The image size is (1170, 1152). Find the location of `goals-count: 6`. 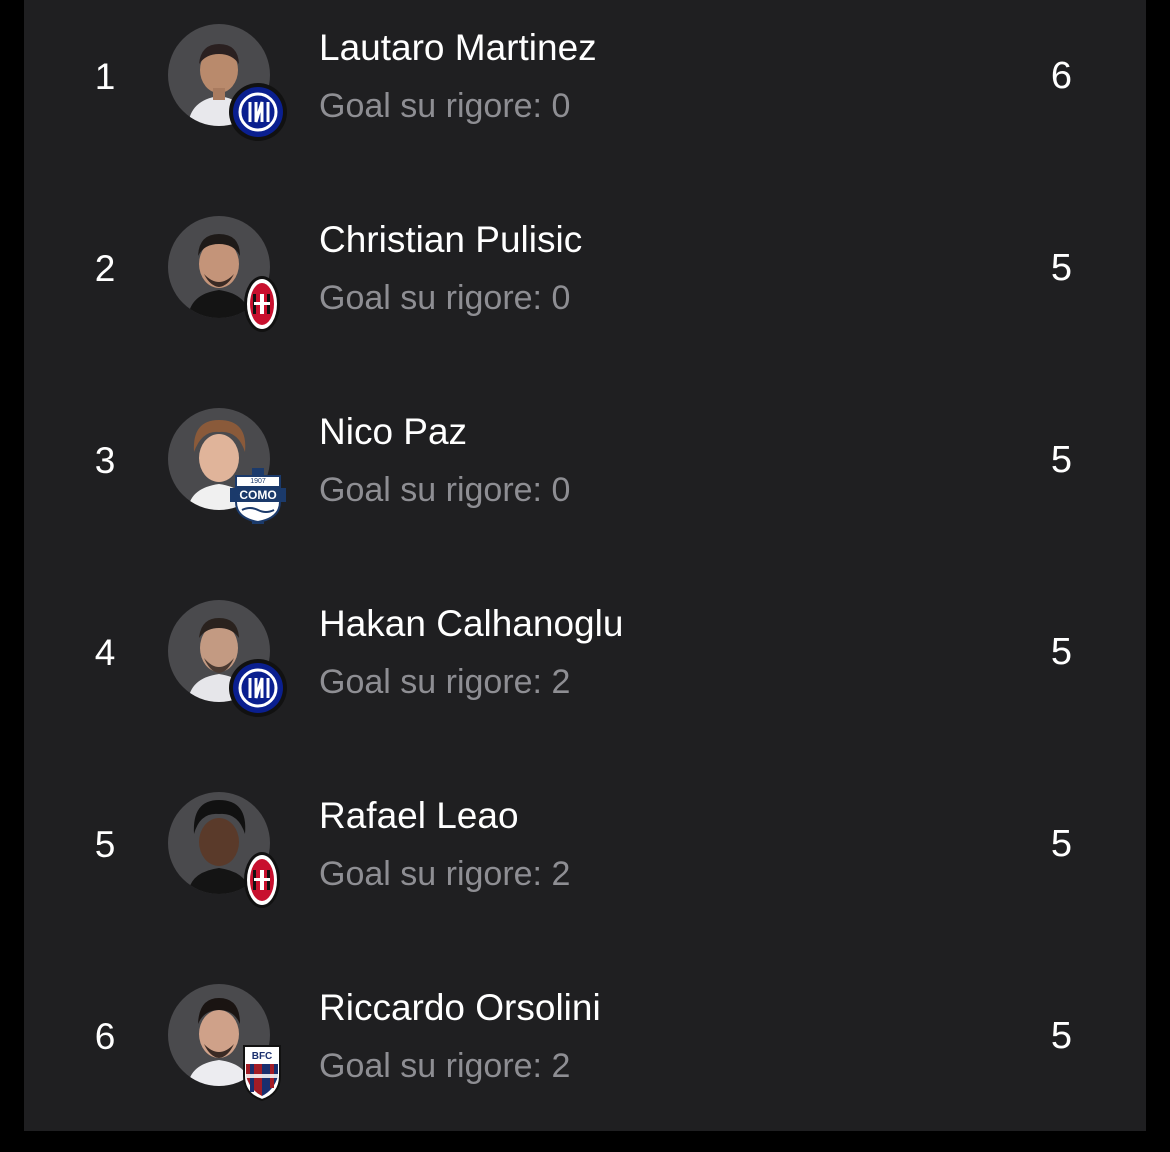

goals-count: 6 is located at coordinates (1061, 76).